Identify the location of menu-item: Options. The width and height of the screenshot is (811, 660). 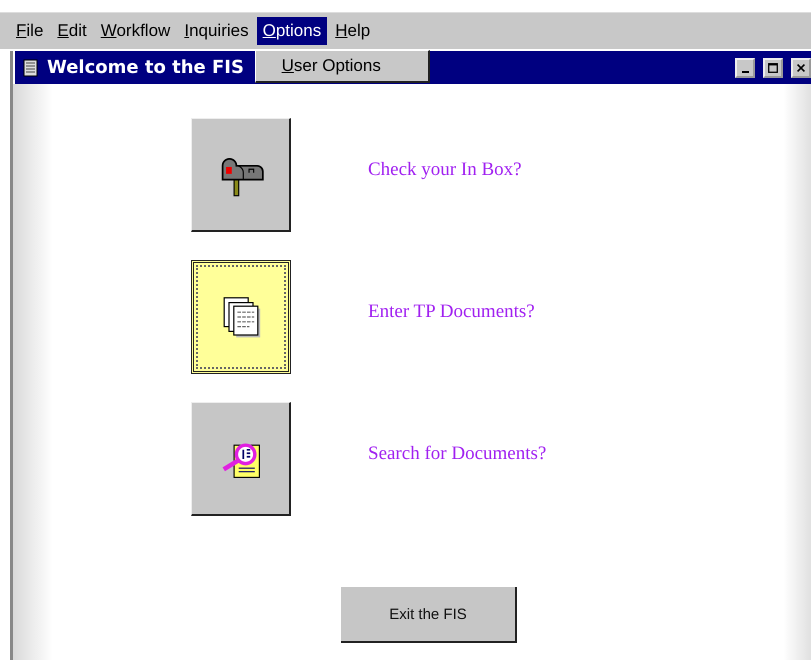
(292, 31).